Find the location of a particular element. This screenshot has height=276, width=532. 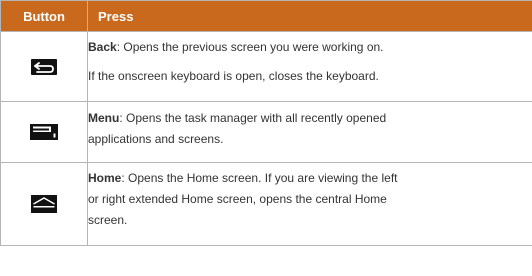

table-header-row: Button Press is located at coordinates (266, 16).